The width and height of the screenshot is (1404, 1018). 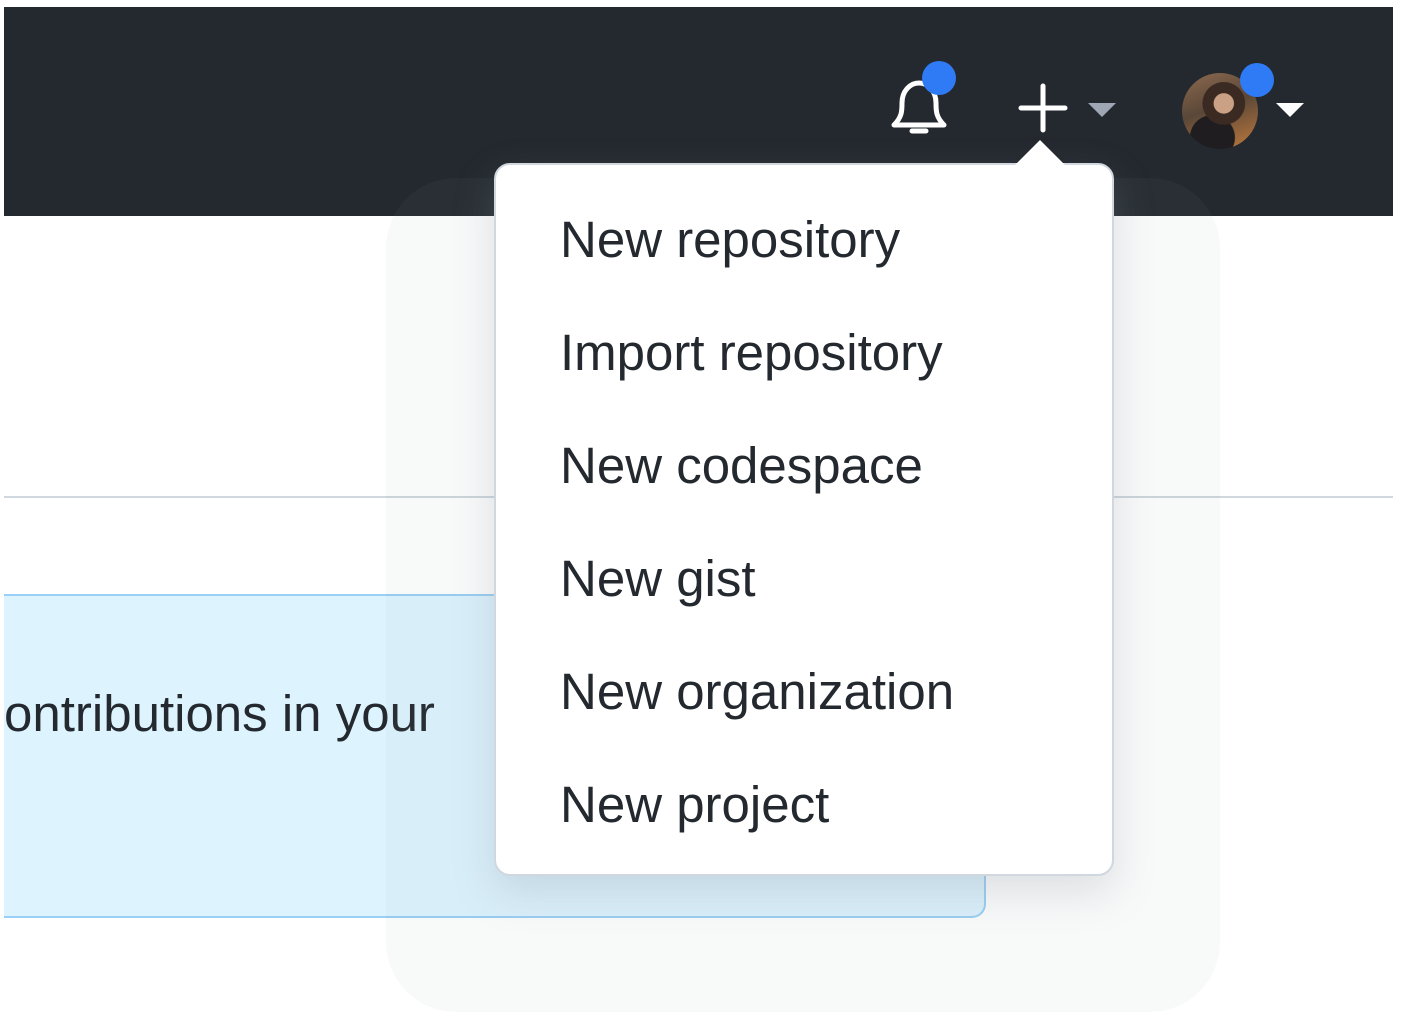 What do you see at coordinates (804, 804) in the screenshot?
I see `menu-item-new-project: New project` at bounding box center [804, 804].